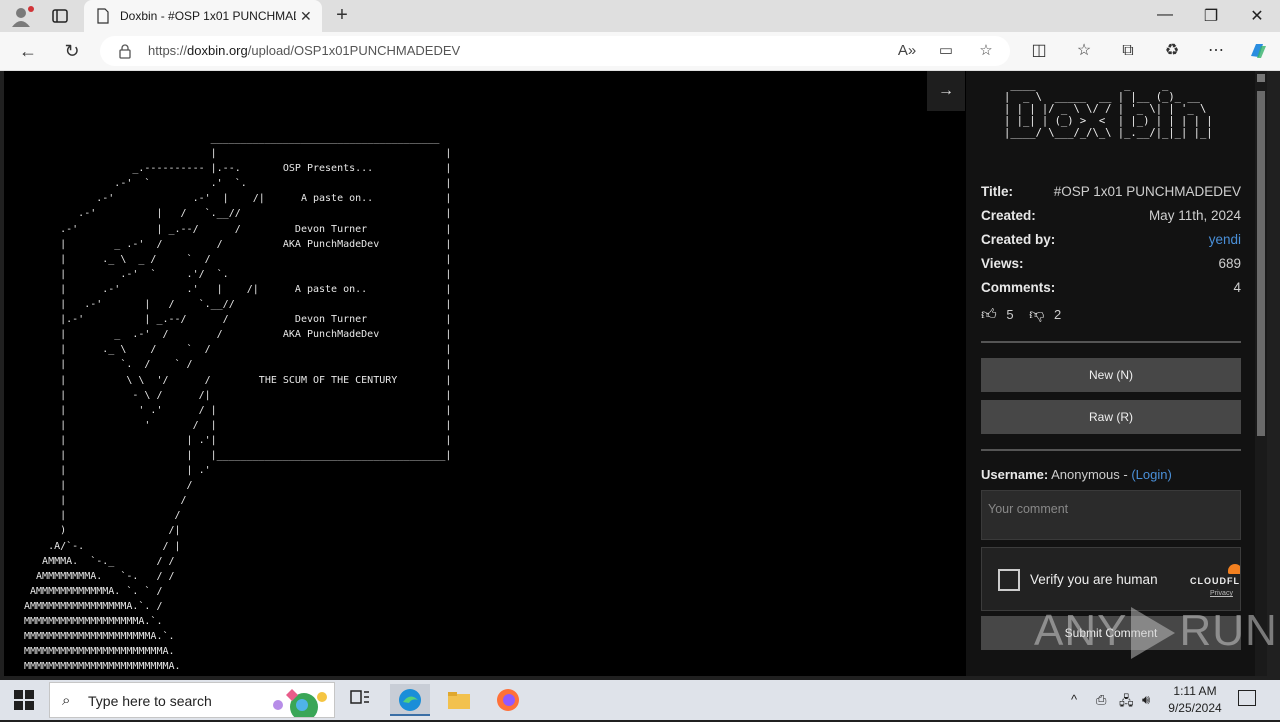 The width and height of the screenshot is (1280, 722). I want to click on favorite-star-icon: ☆, so click(986, 51).